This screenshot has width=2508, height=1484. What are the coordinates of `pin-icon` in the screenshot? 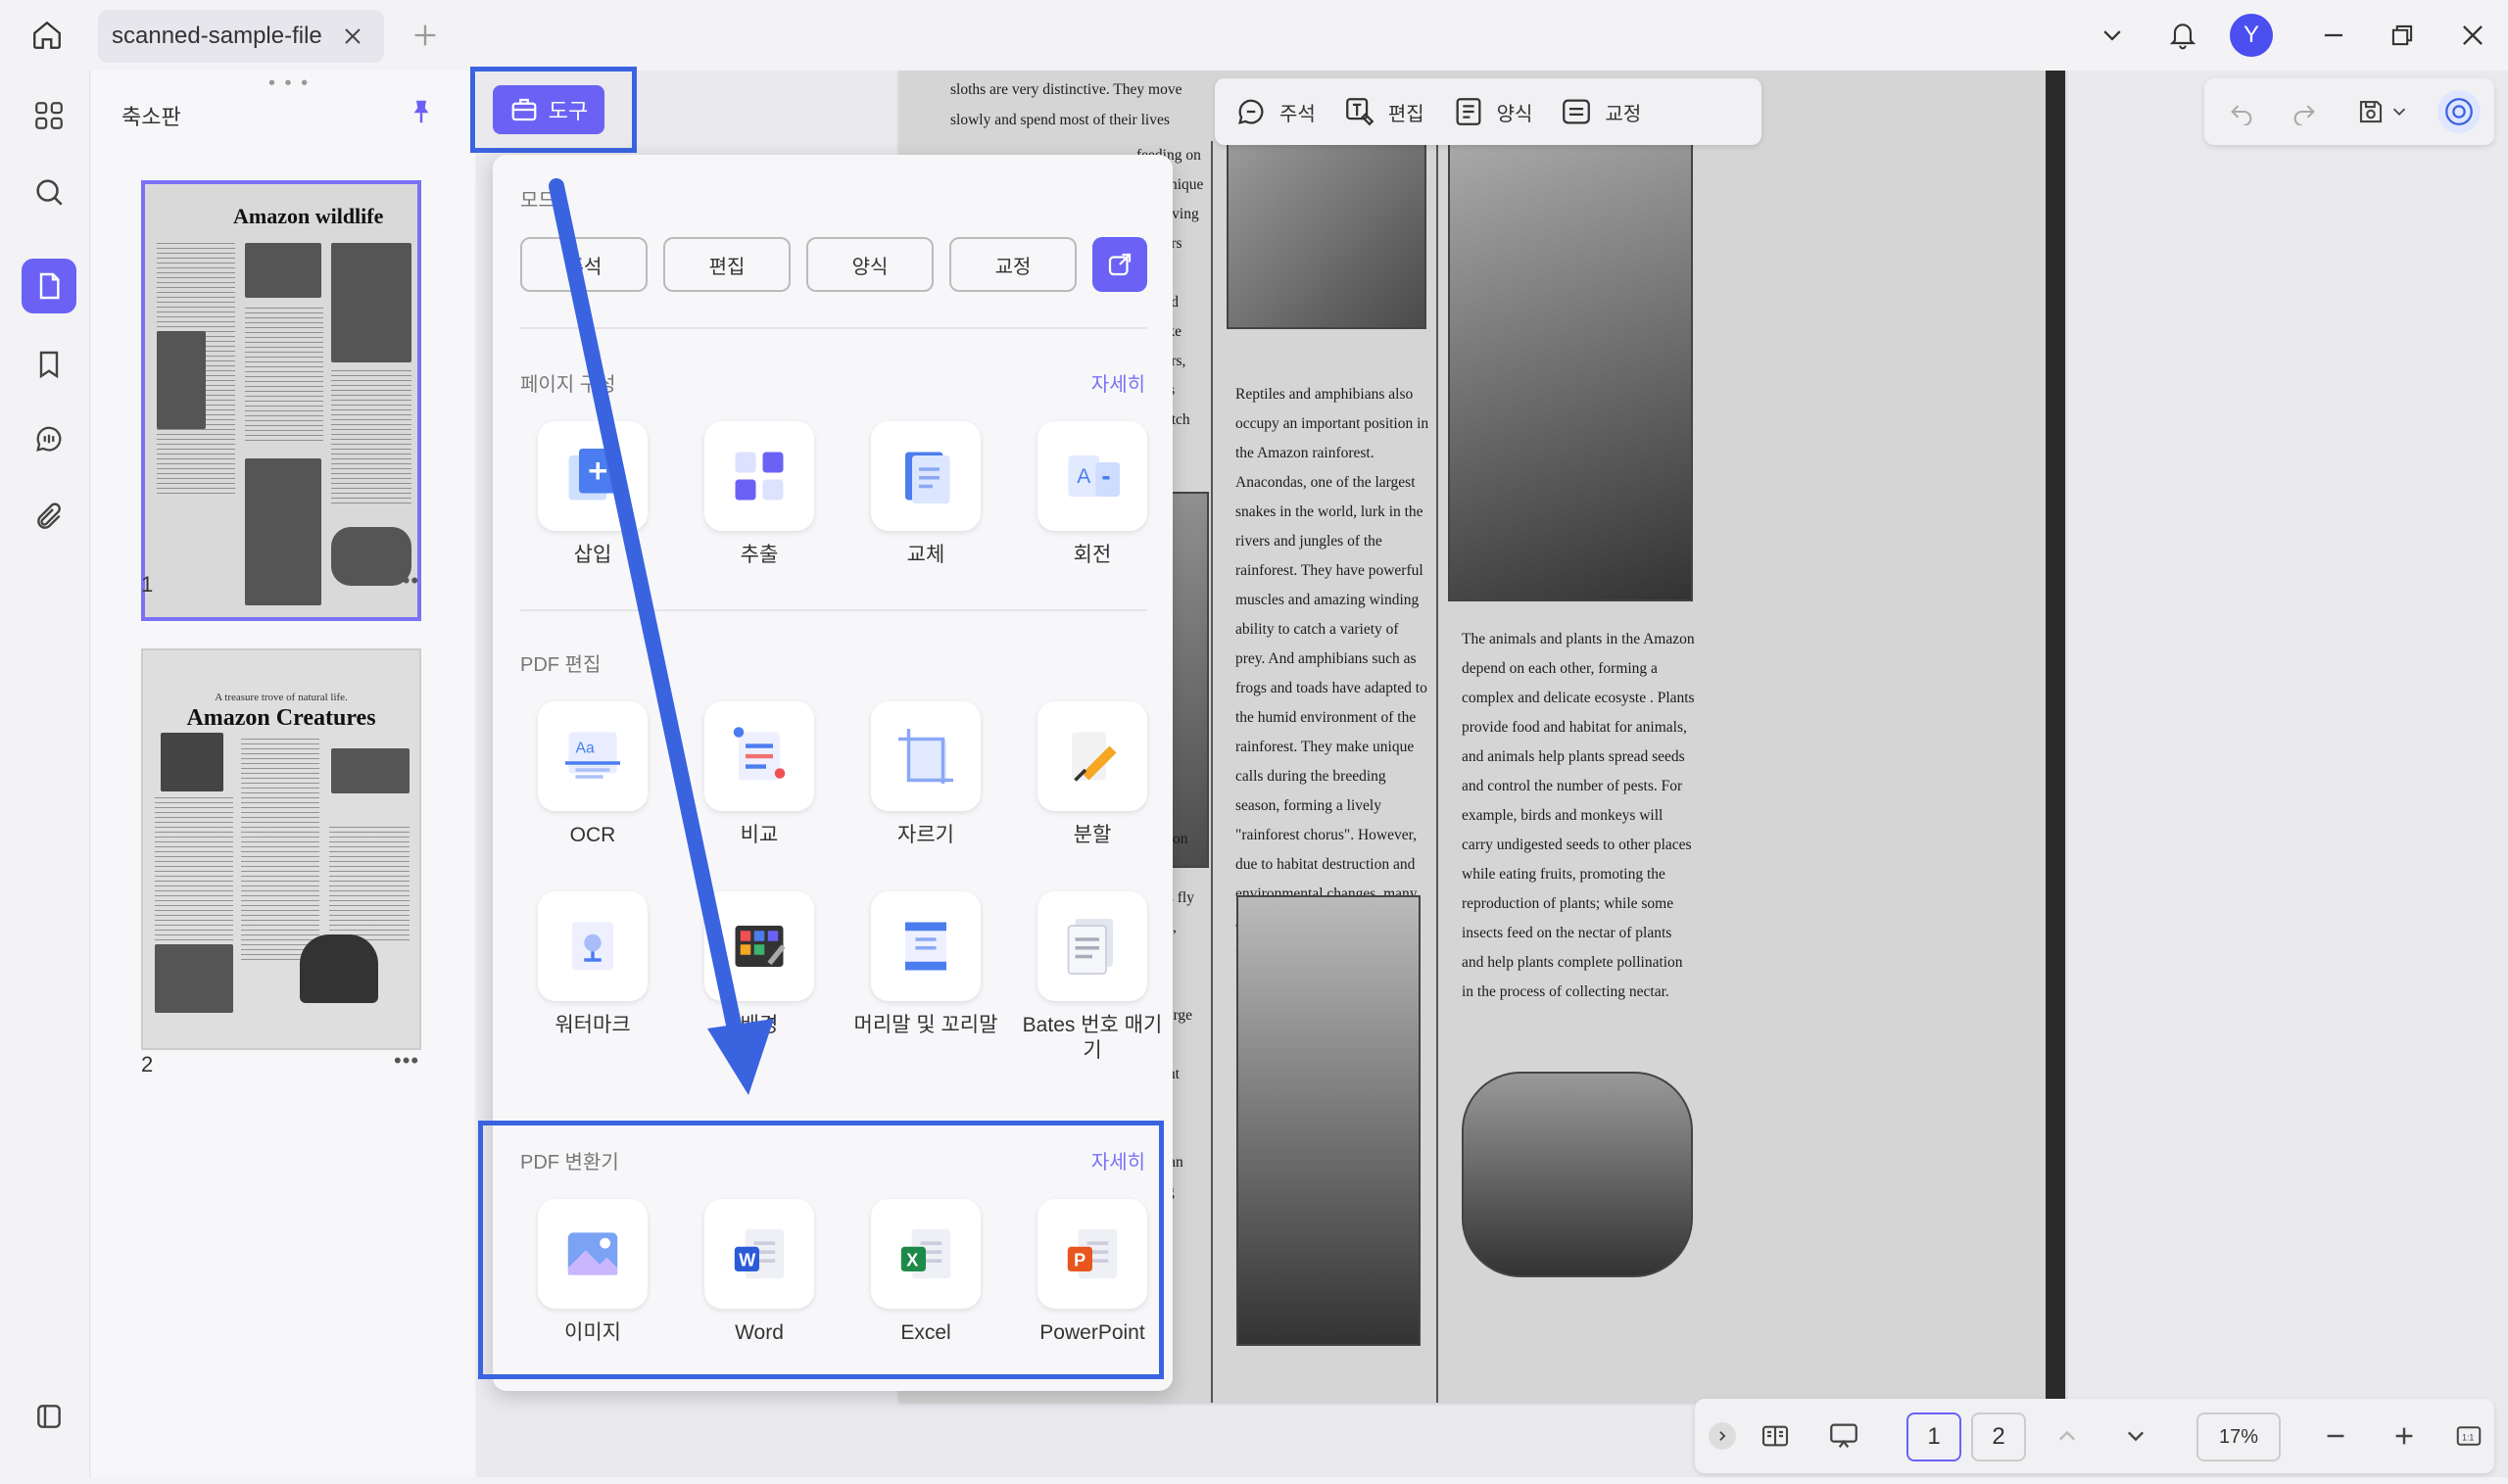 It's located at (421, 111).